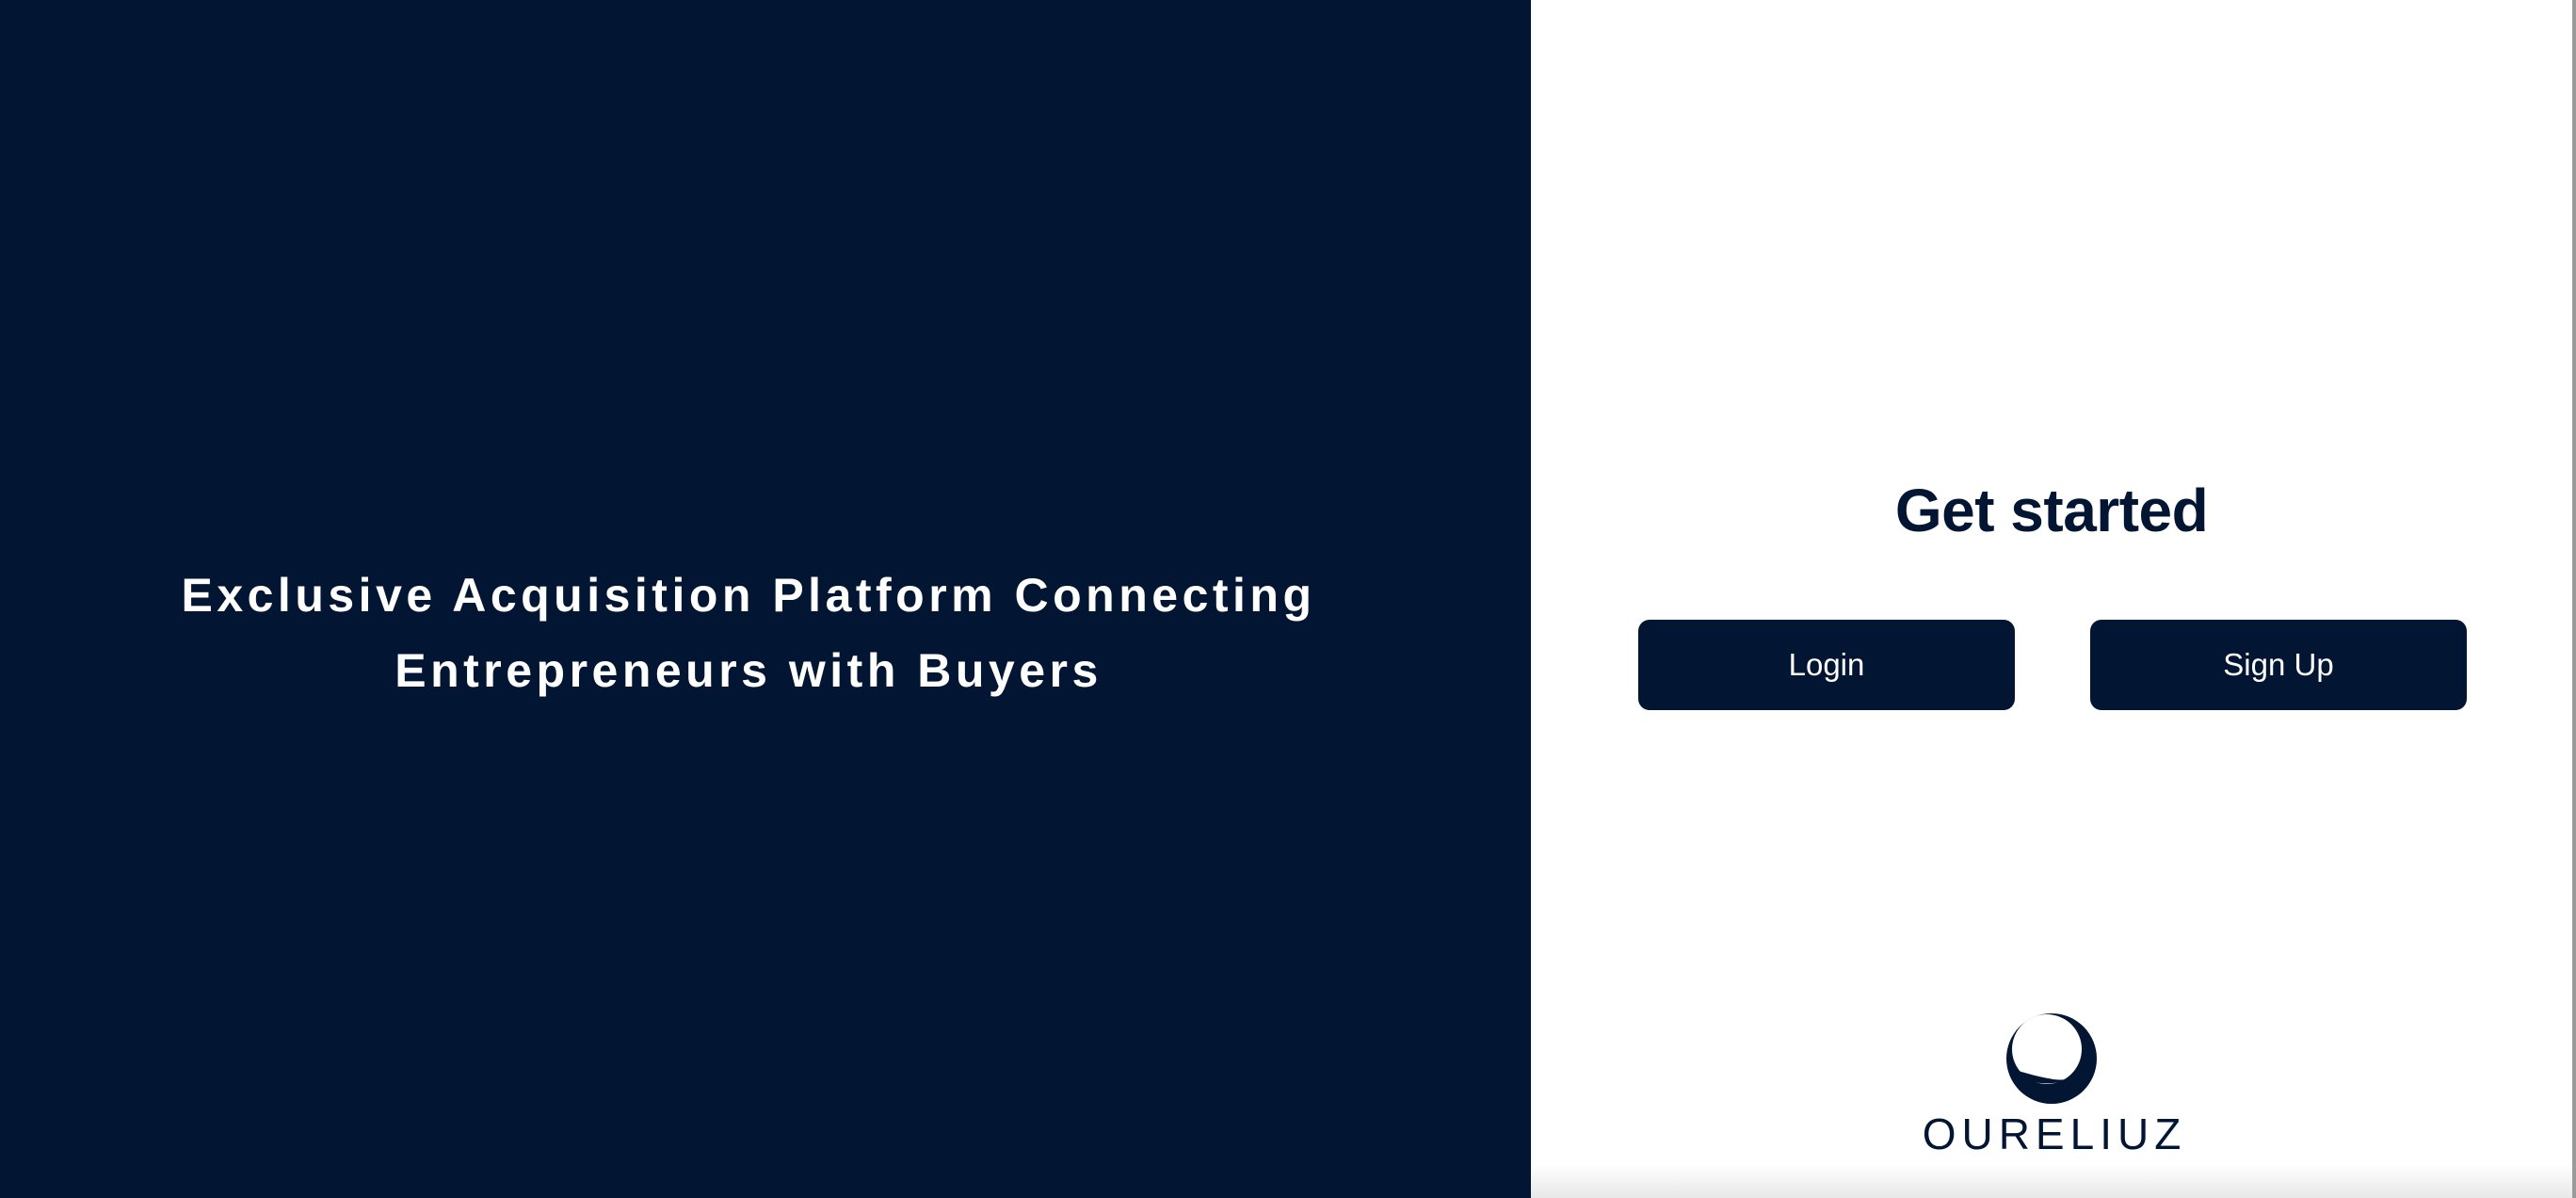 This screenshot has width=2576, height=1198. I want to click on crescent-globe-icon, so click(2051, 1058).